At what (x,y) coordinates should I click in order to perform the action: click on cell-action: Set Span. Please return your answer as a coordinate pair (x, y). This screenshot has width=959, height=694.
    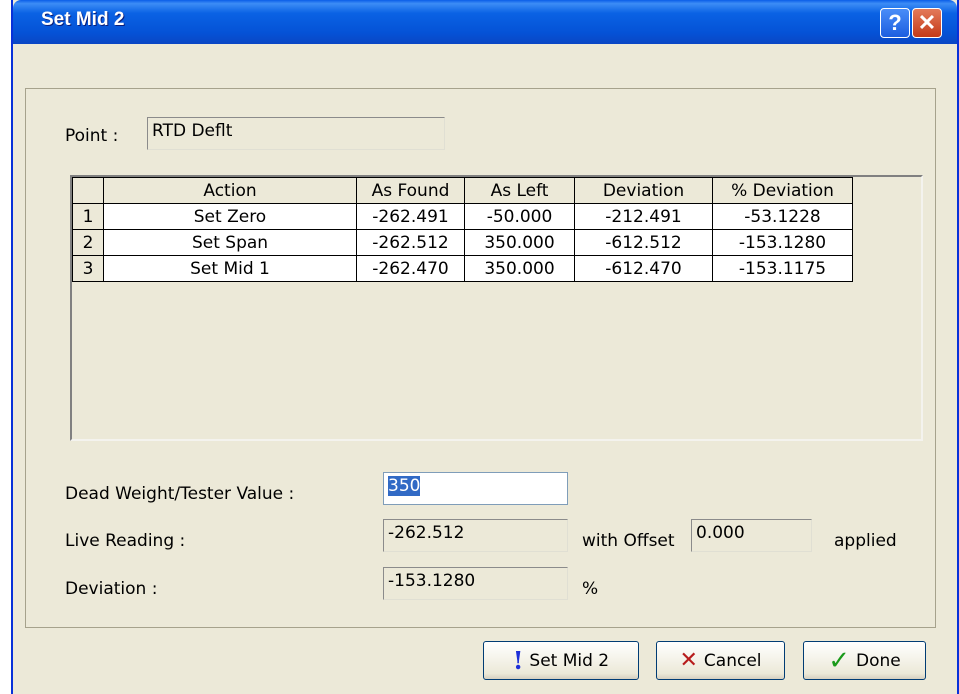
    Looking at the image, I should click on (230, 242).